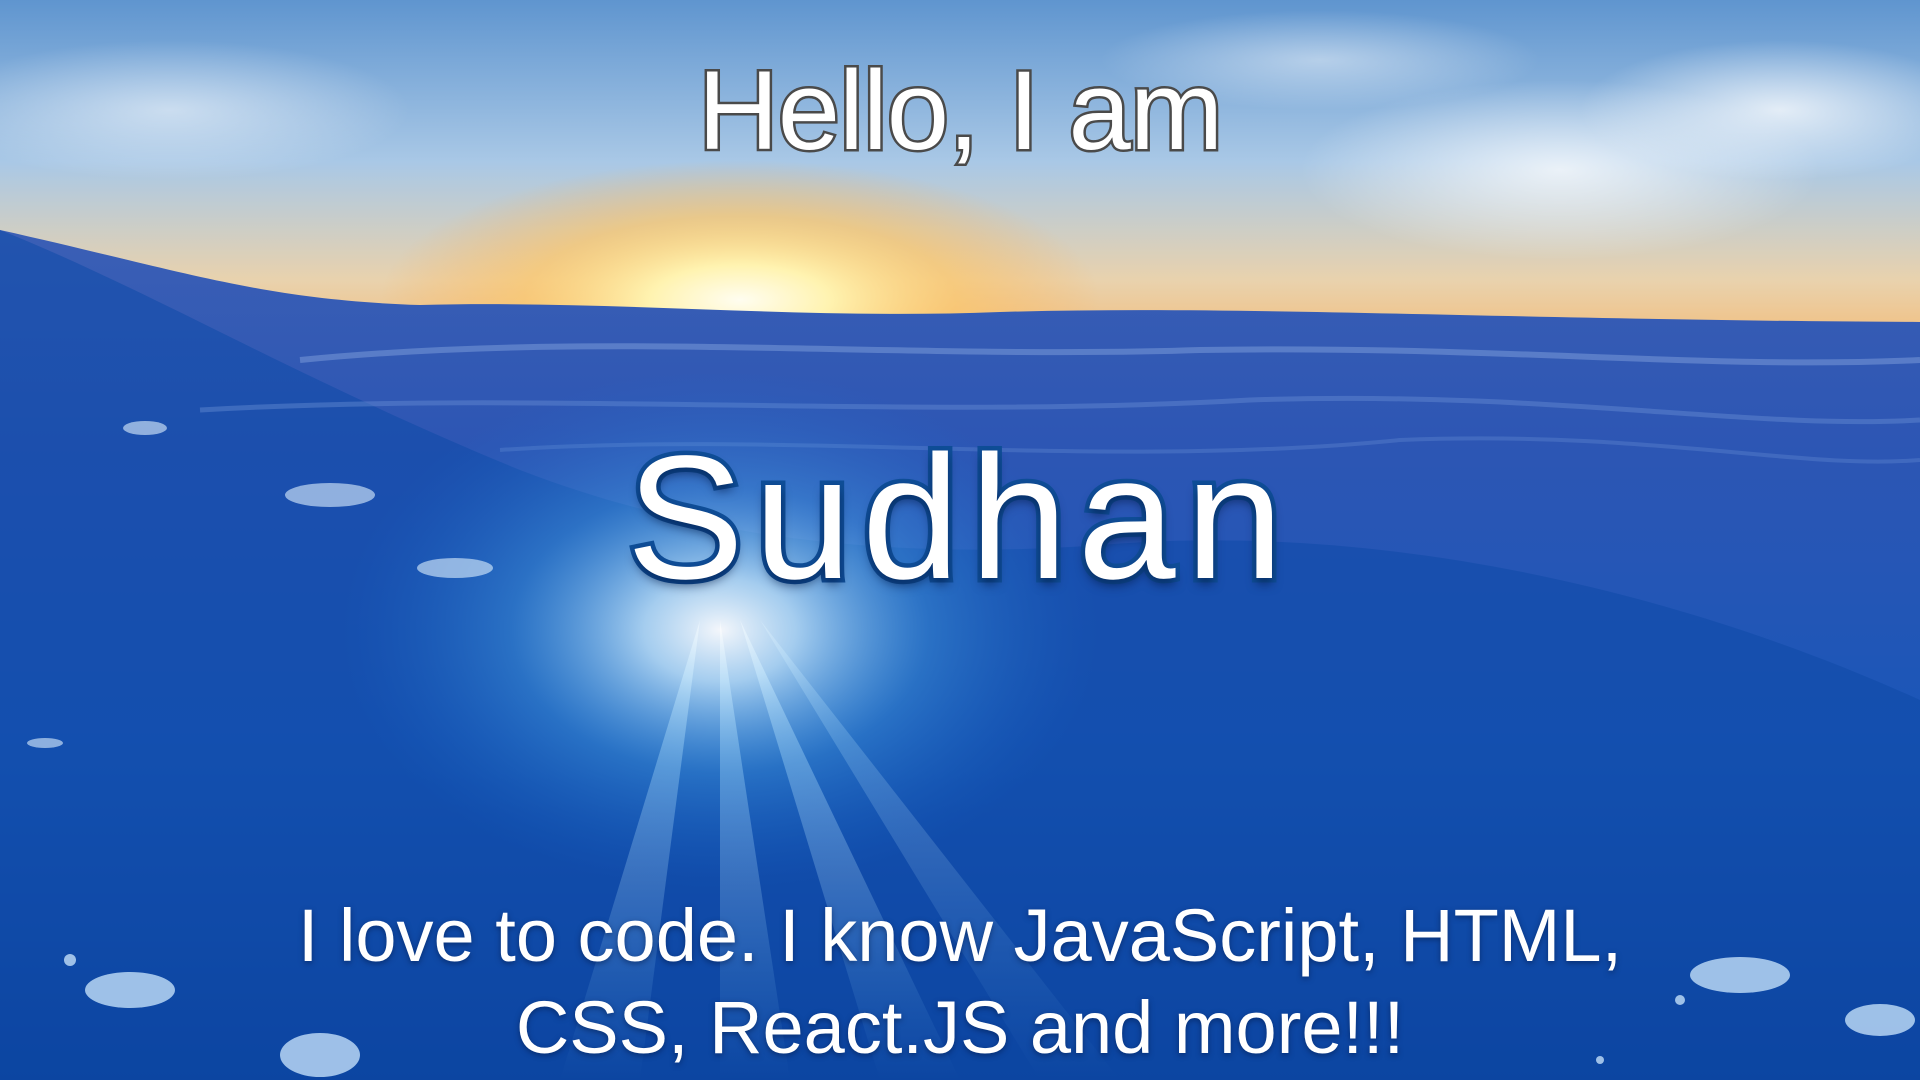 The width and height of the screenshot is (1920, 1080). Describe the element at coordinates (960, 1027) in the screenshot. I see `tagline-line-2: CSS, React.JS and more!!!` at that location.